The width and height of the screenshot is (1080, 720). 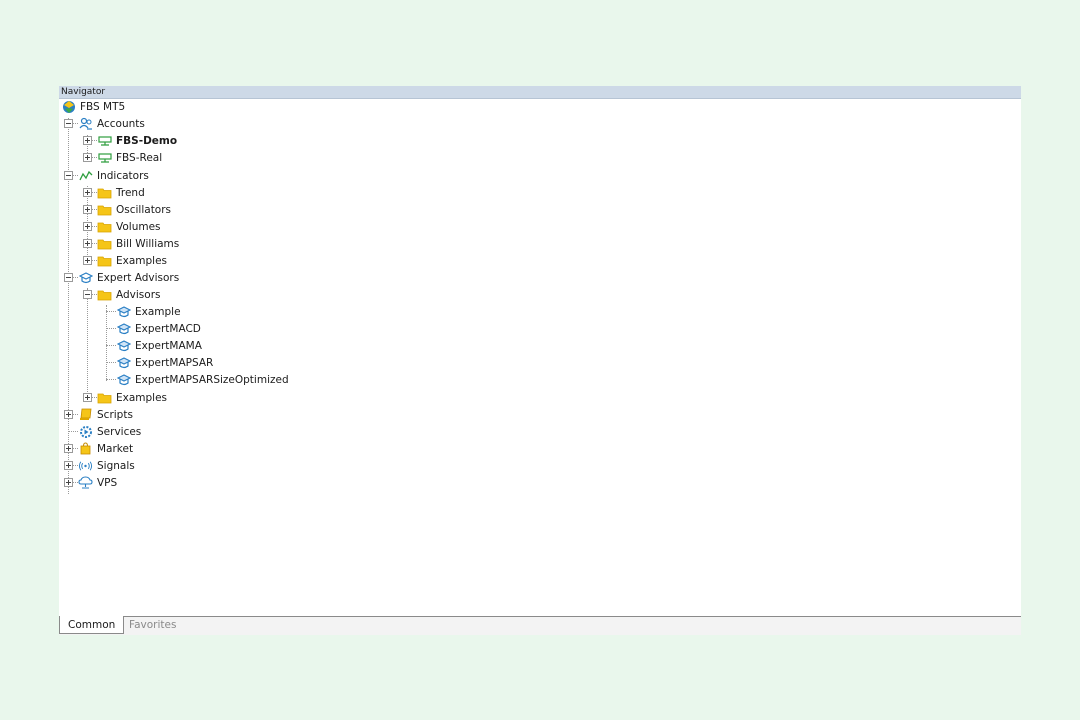 I want to click on folder-label: Volumes, so click(x=138, y=226).